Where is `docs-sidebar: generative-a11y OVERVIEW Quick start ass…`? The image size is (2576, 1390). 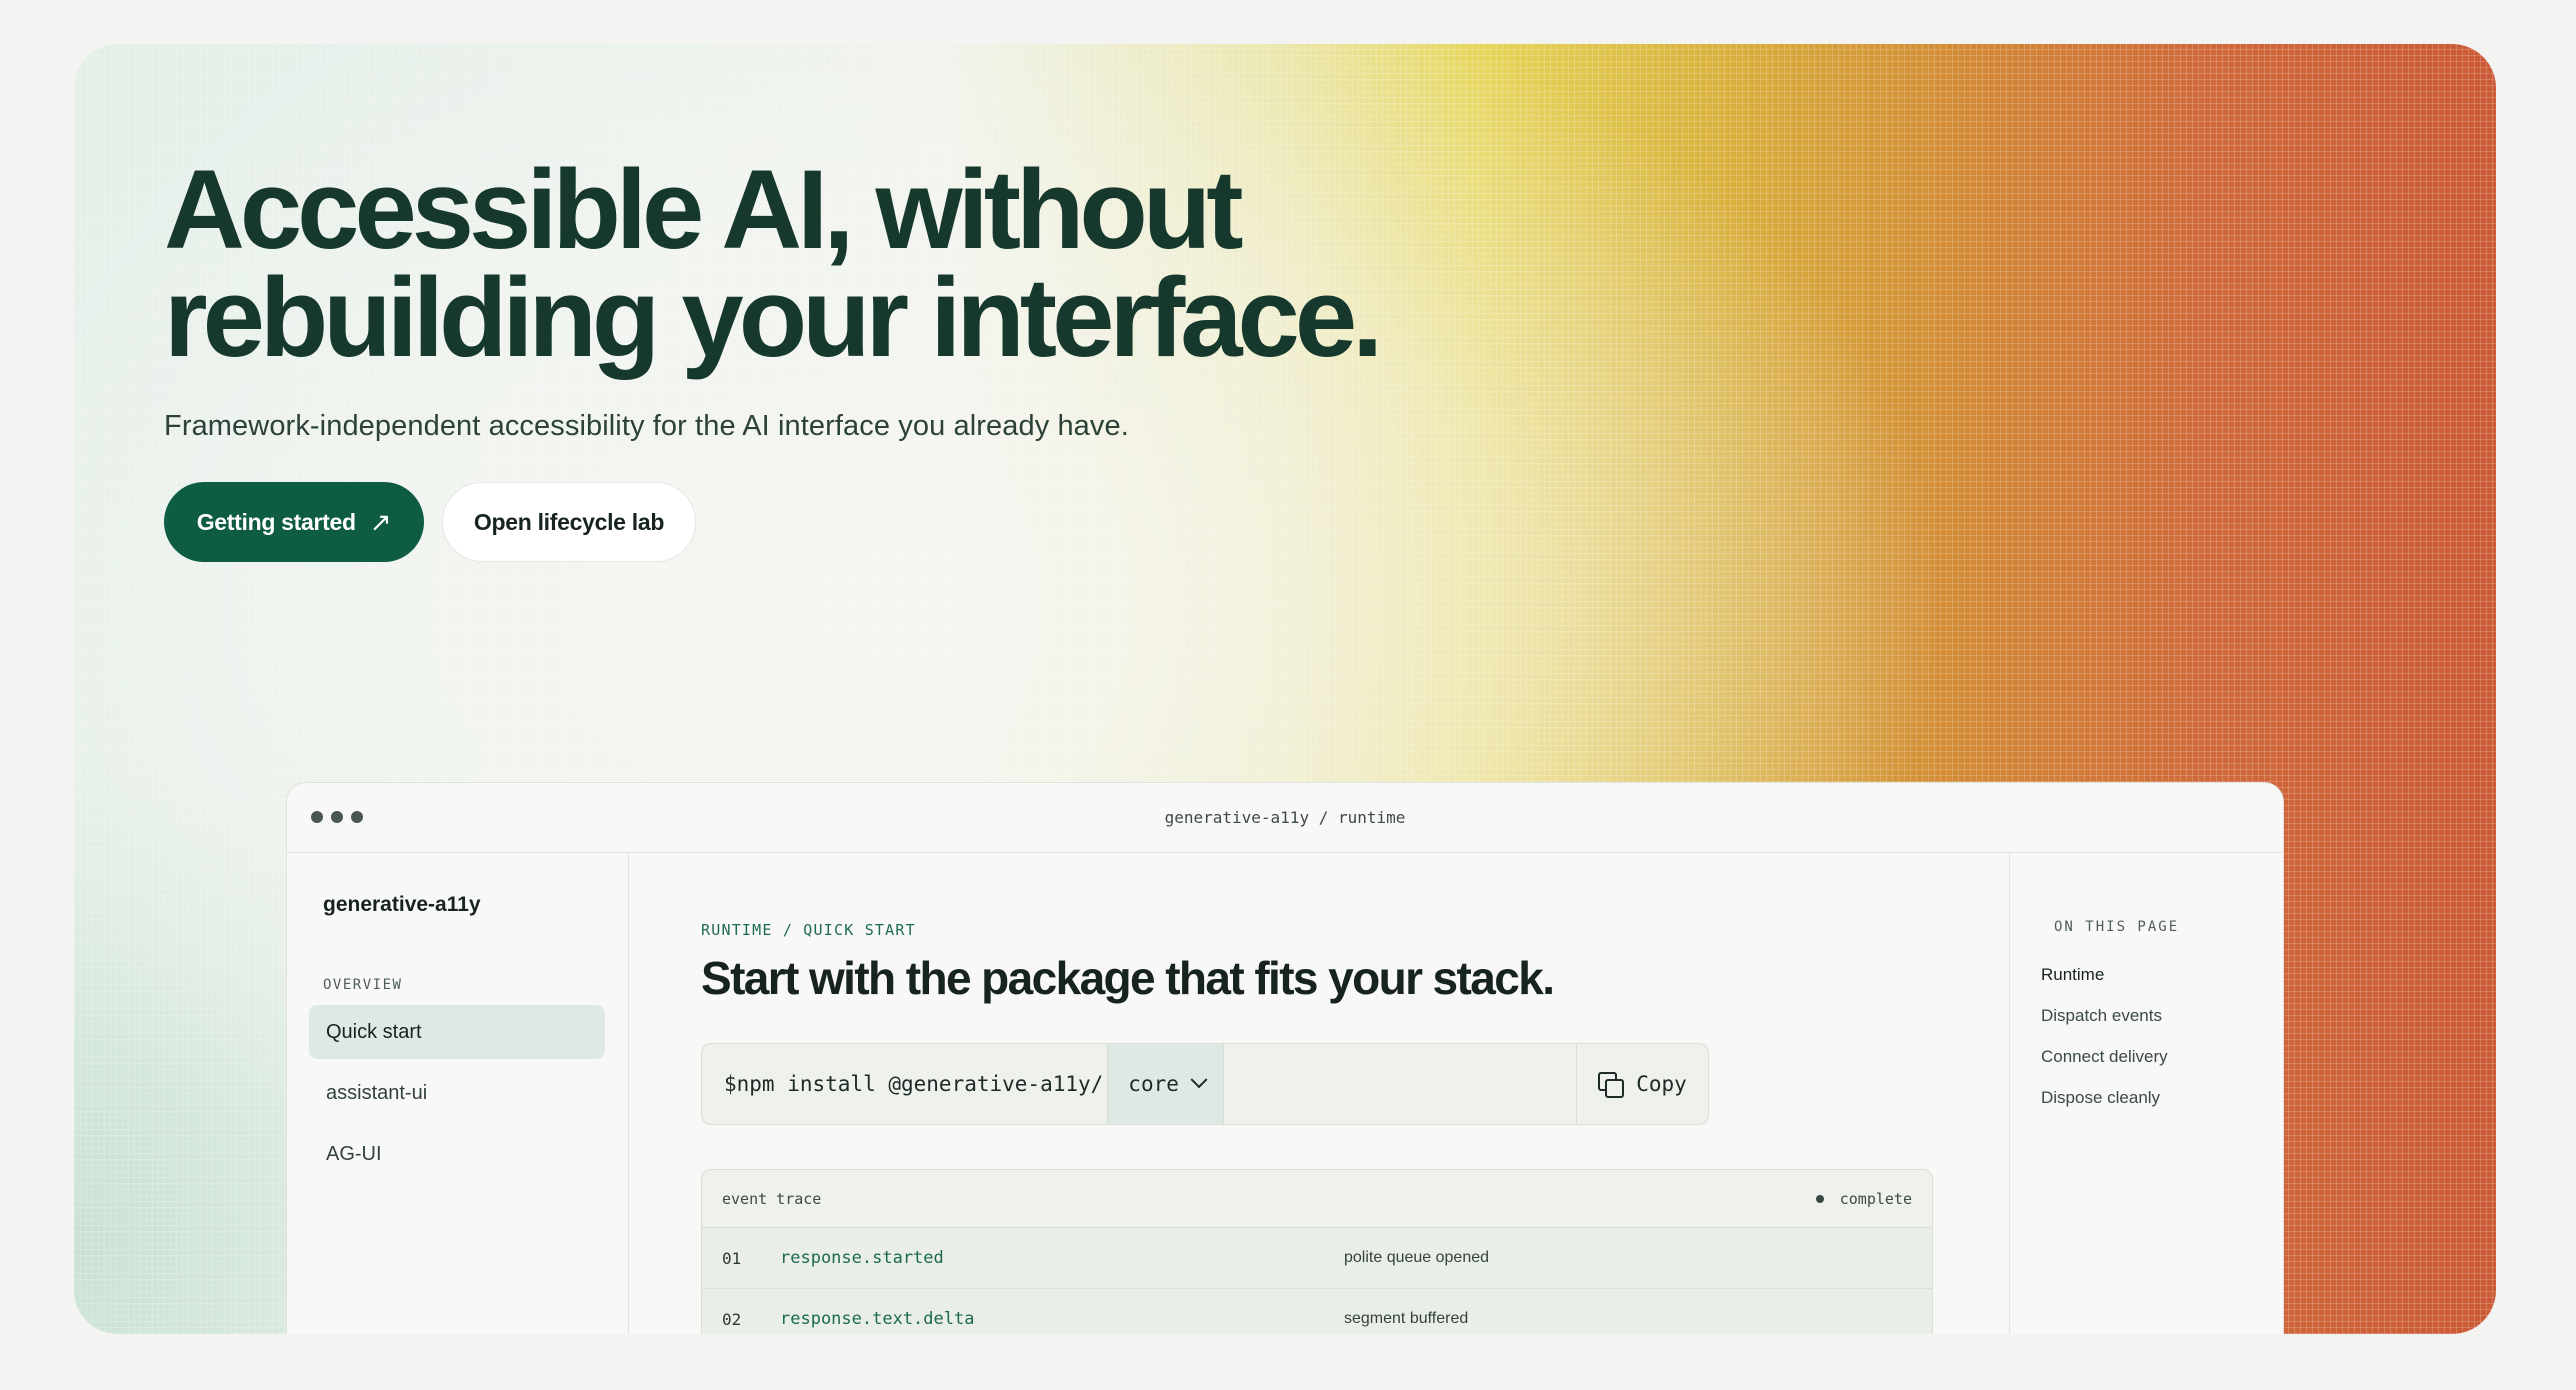
docs-sidebar: generative-a11y OVERVIEW Quick start ass… is located at coordinates (458, 1093).